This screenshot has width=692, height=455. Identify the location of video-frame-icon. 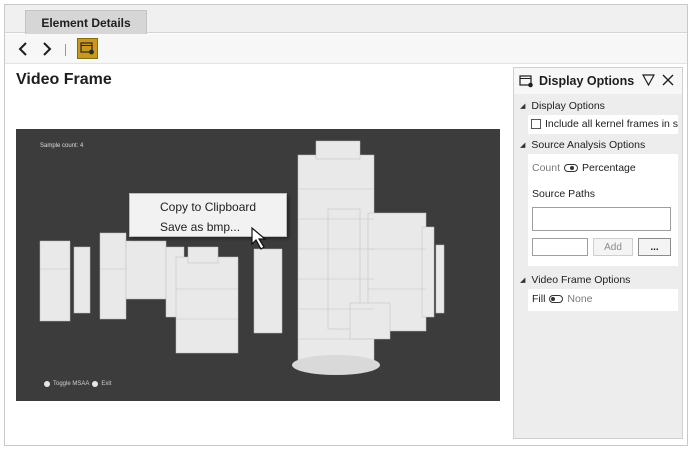
(87, 48).